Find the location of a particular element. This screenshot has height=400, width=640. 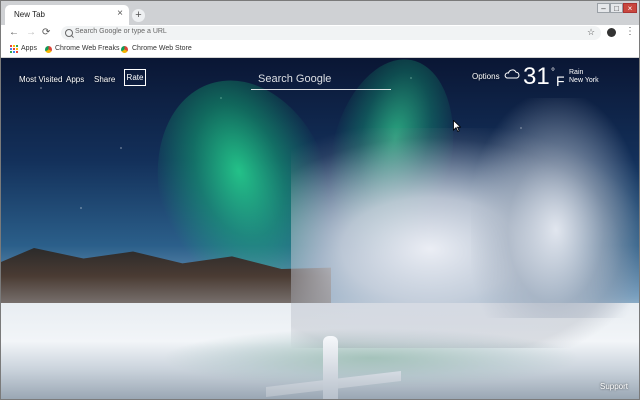

search-icon is located at coordinates (69, 33).